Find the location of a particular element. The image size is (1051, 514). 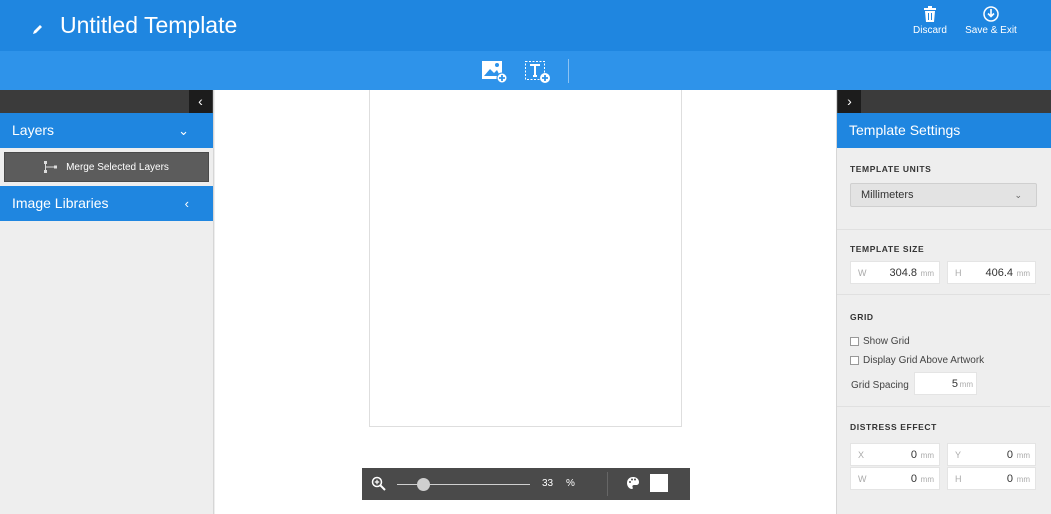

download-circle-icon is located at coordinates (991, 14).